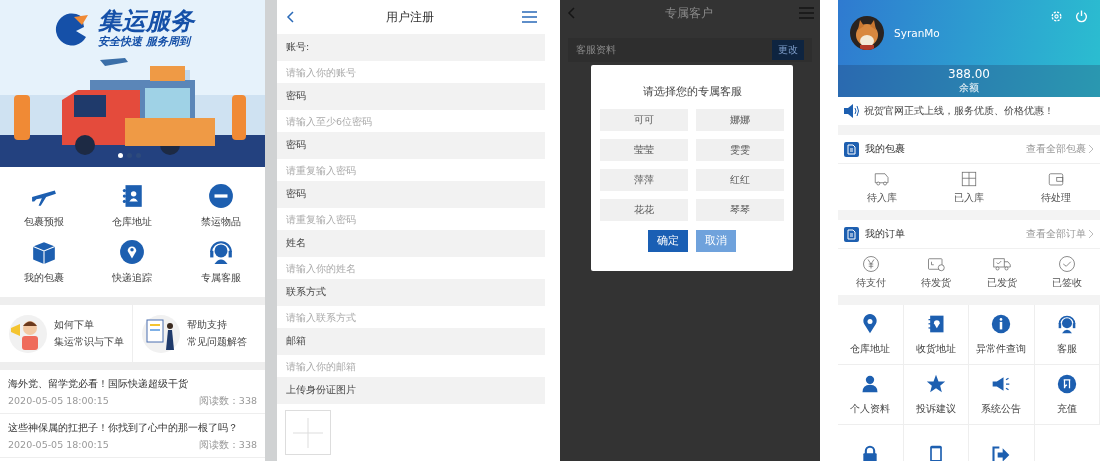 Image resolution: width=1100 pixels, height=461 pixels. Describe the element at coordinates (161, 333) in the screenshot. I see `presenter-drawing` at that location.